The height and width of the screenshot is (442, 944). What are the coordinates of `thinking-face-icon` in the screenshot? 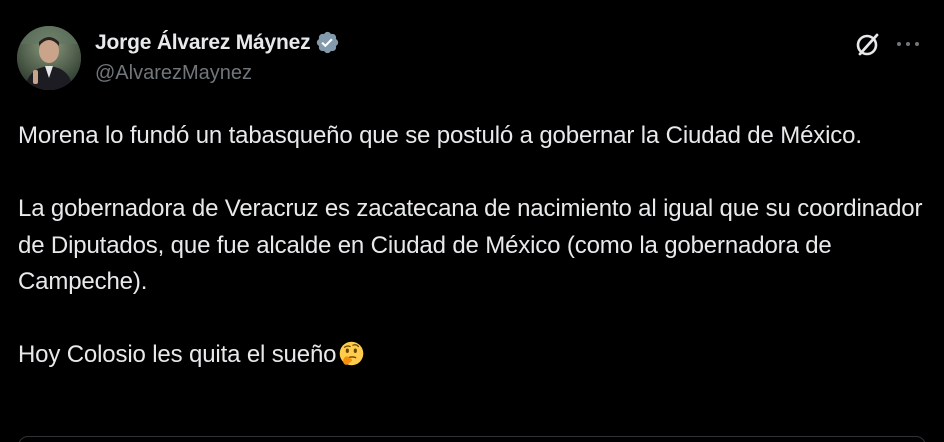 It's located at (351, 353).